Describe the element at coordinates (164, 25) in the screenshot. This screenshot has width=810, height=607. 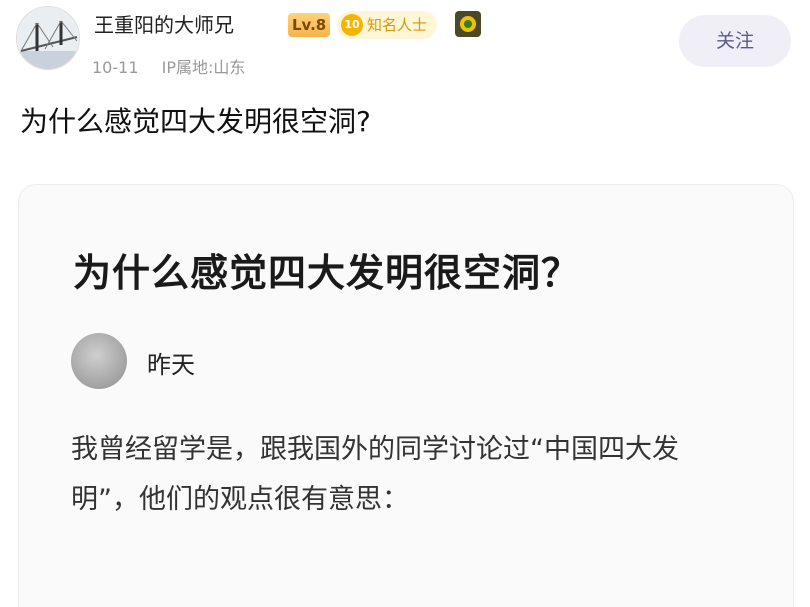
I see `username: 王重阳的大师兄` at that location.